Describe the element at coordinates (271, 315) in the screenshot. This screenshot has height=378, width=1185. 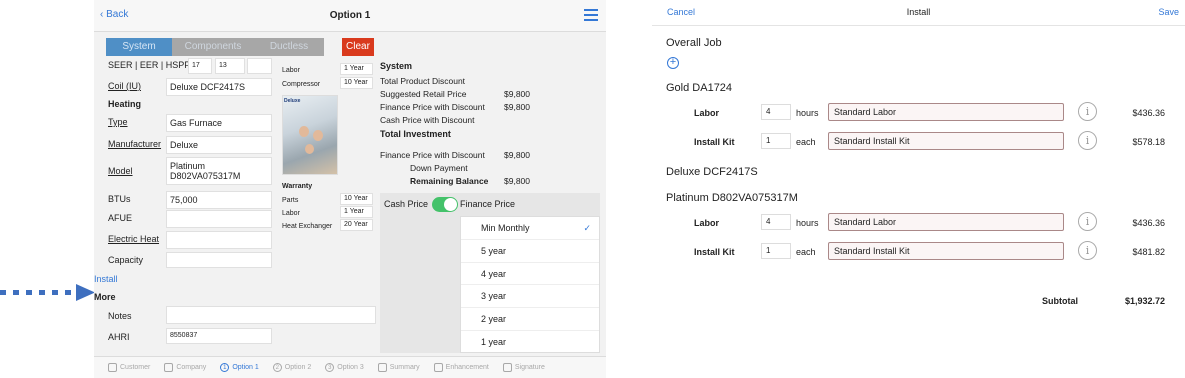
I see `notes-field` at that location.